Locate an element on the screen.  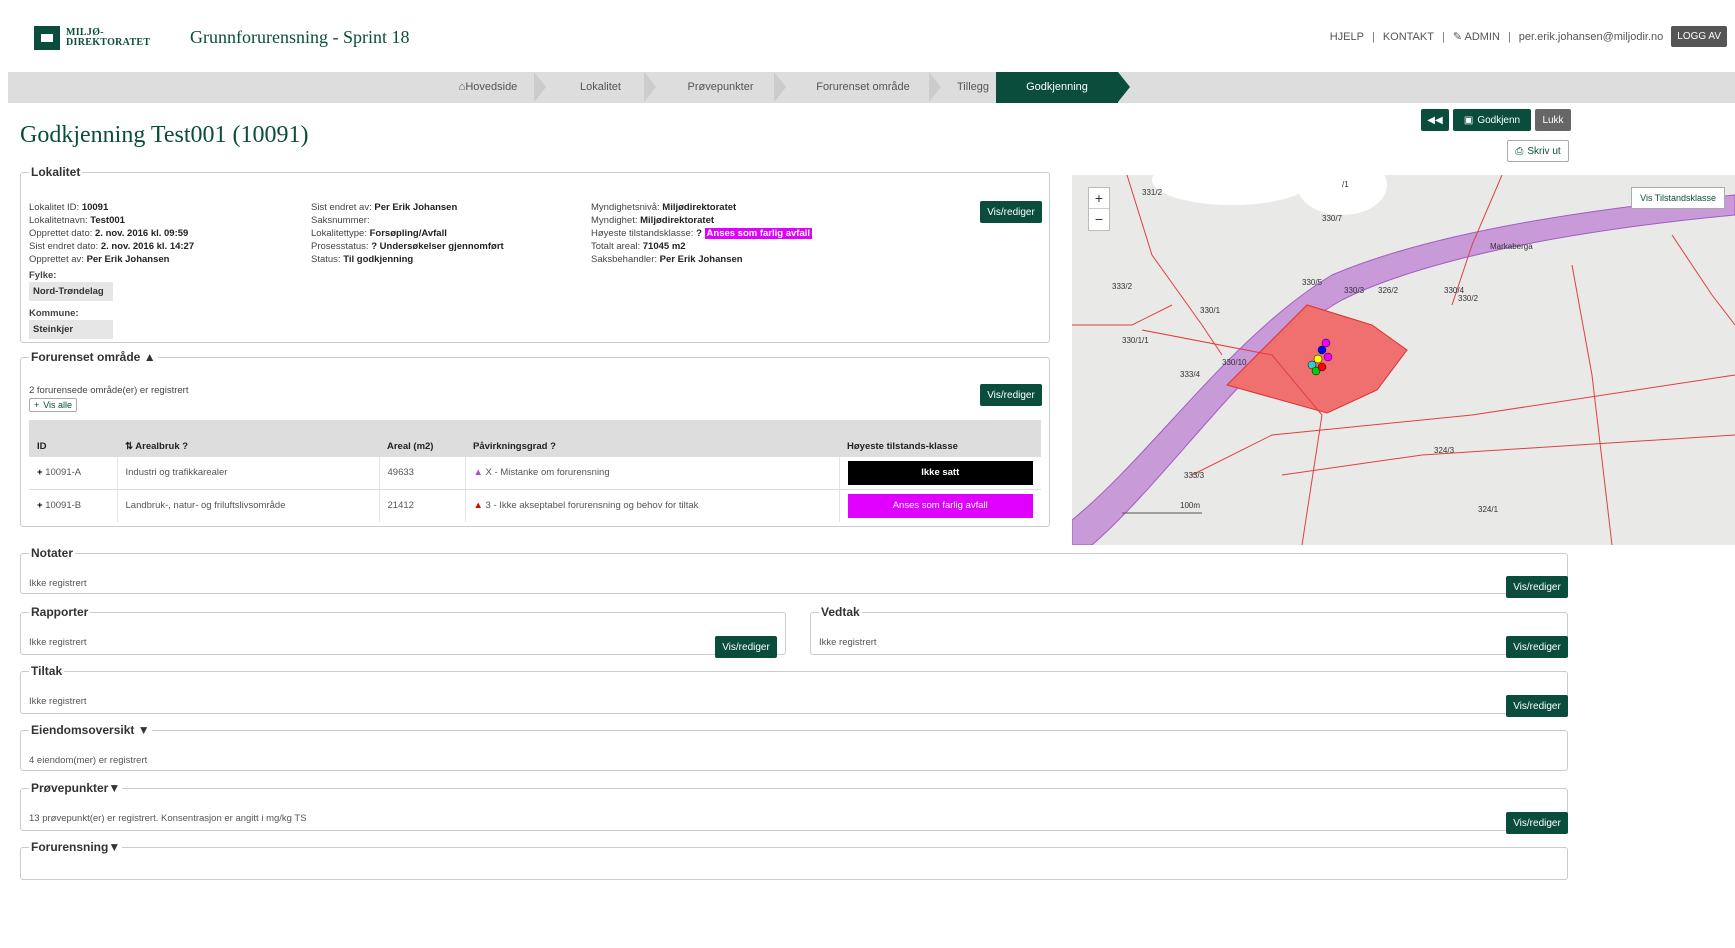
col-arealbruk: ⇅ Arealbruk ? is located at coordinates (248, 438).